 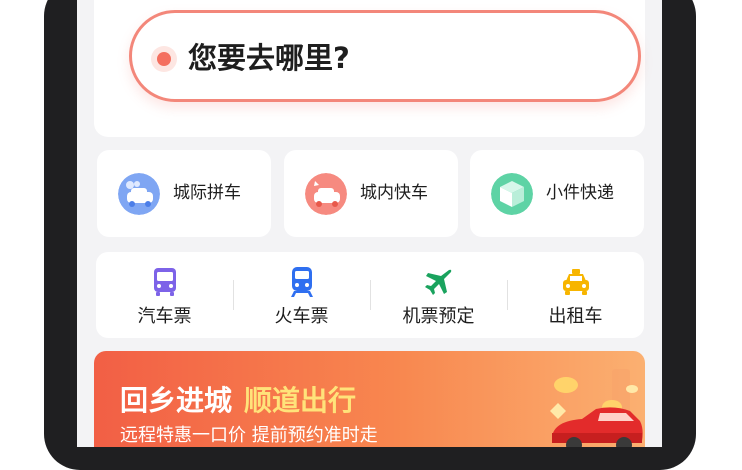 What do you see at coordinates (596, 408) in the screenshot?
I see `red-car-illustration` at bounding box center [596, 408].